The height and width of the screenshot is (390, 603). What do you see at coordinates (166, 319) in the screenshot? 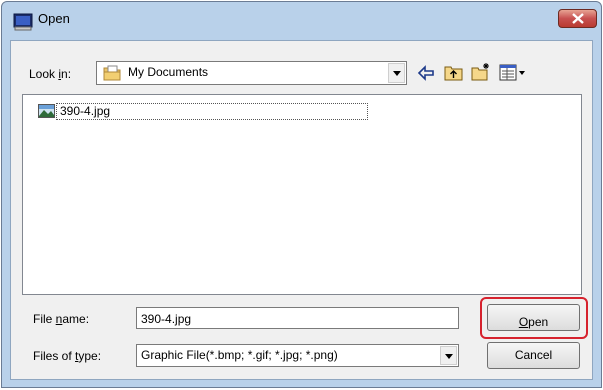
I see `file-name-value: 390-4.jpg` at bounding box center [166, 319].